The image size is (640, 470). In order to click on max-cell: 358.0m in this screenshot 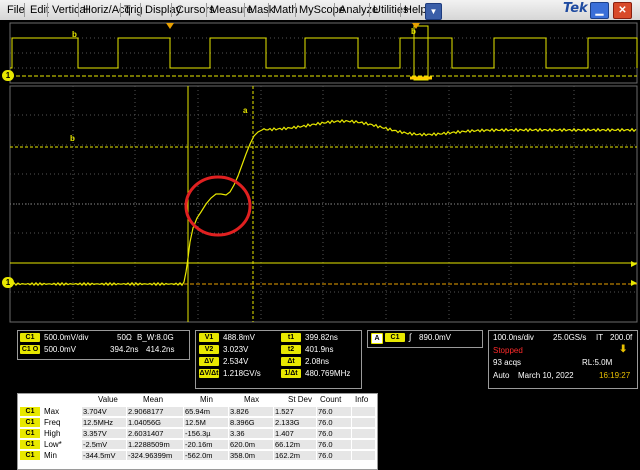, I will do `click(251, 455)`.